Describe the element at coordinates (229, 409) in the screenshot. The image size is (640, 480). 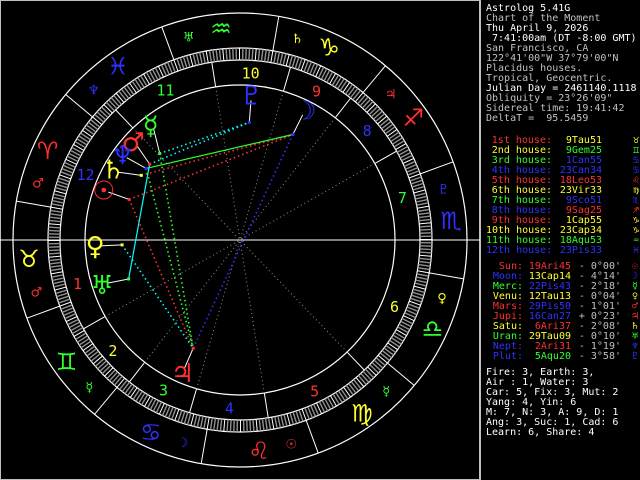
I see `house-number: 4` at that location.